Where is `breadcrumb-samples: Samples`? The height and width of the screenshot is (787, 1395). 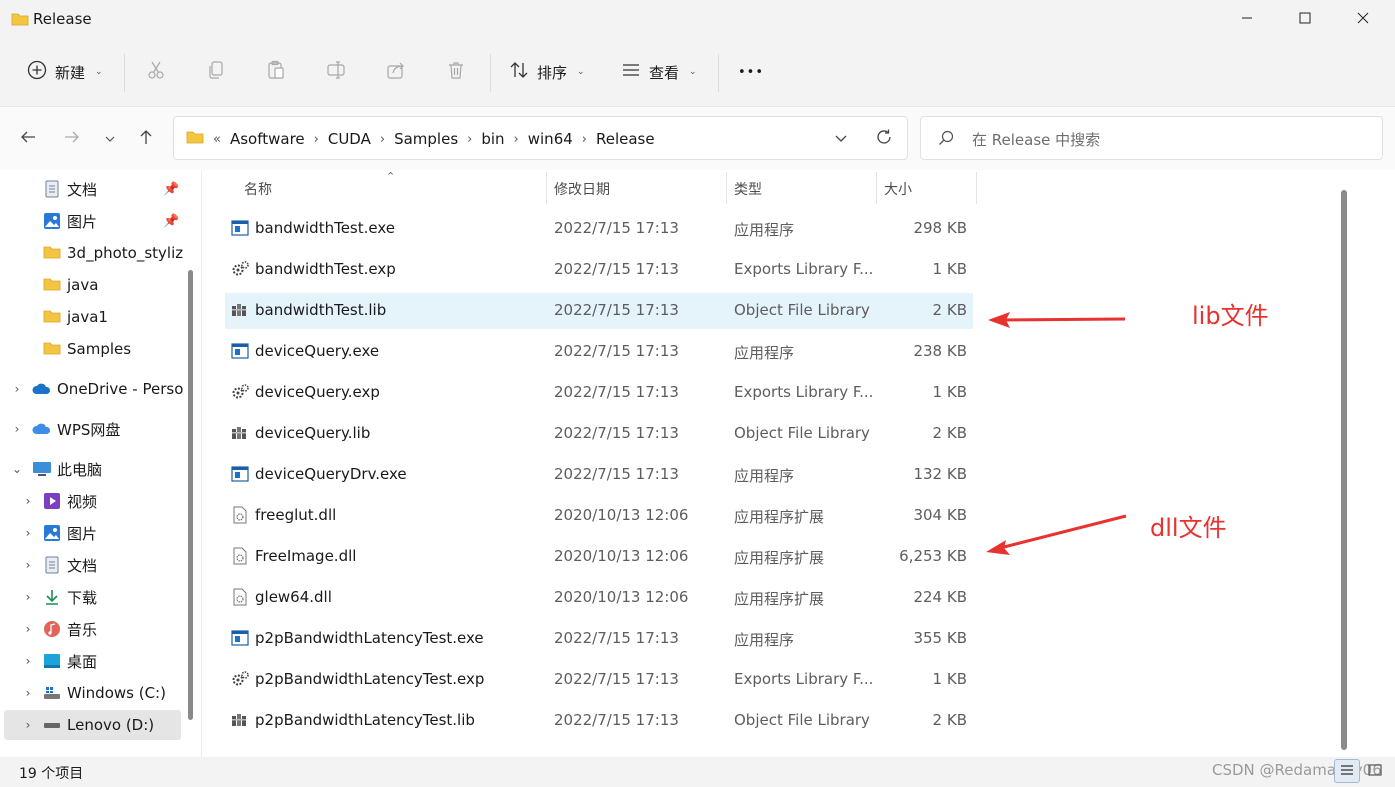
breadcrumb-samples: Samples is located at coordinates (426, 139).